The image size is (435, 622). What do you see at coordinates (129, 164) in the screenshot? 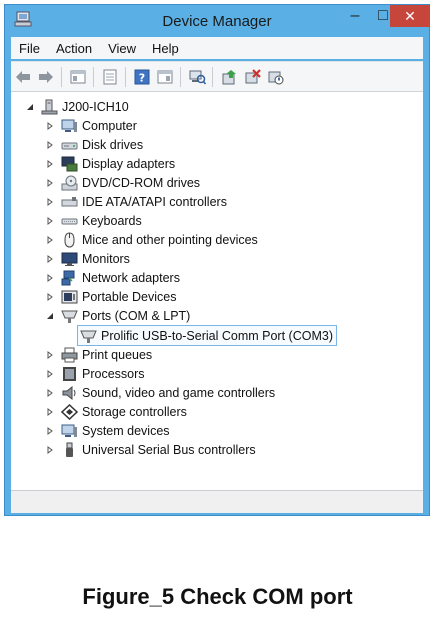
I see `tree-item-label: Display adapters` at bounding box center [129, 164].